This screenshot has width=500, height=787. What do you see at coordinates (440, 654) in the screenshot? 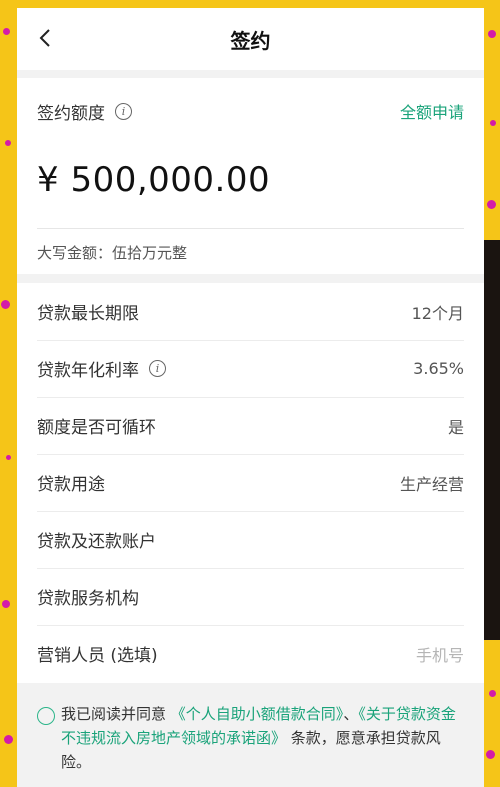
I see `phone-input: 手机号` at bounding box center [440, 654].